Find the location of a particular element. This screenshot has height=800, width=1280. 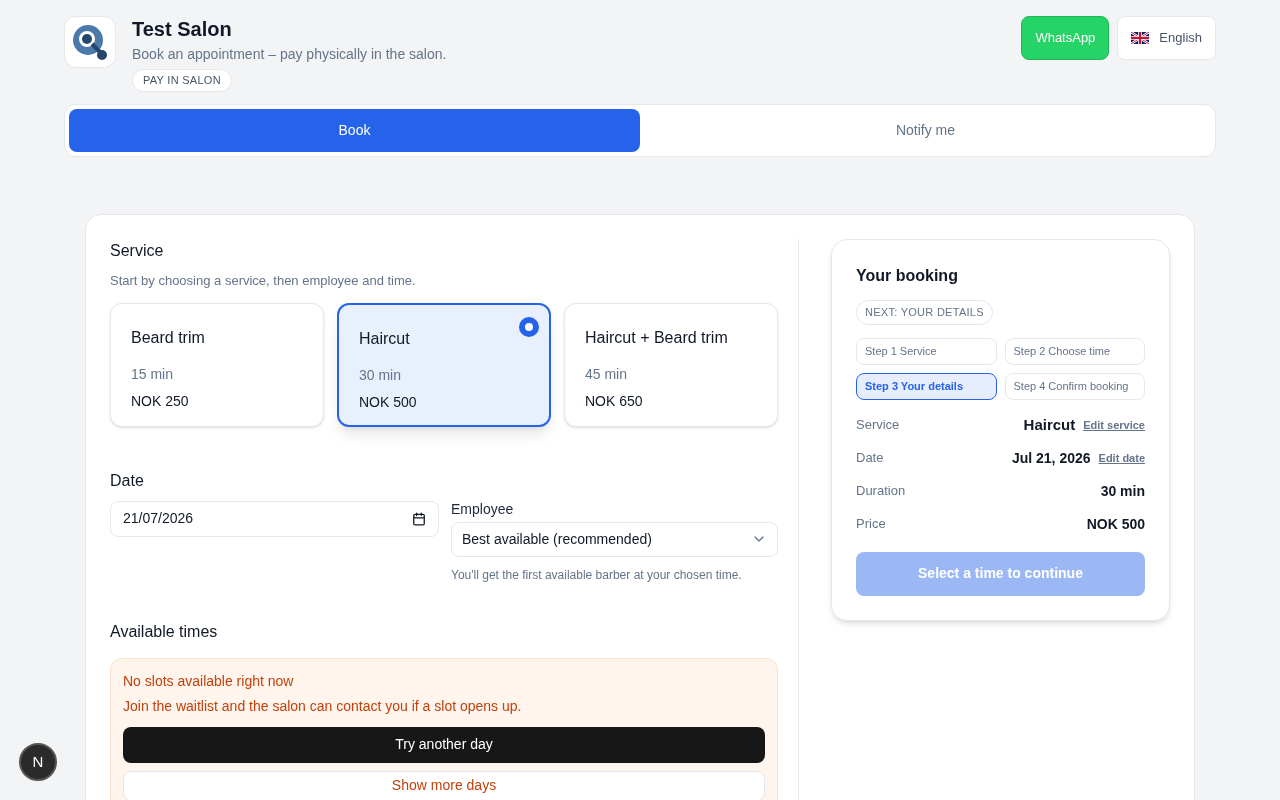

step-chip: Step 1 Service is located at coordinates (926, 351).